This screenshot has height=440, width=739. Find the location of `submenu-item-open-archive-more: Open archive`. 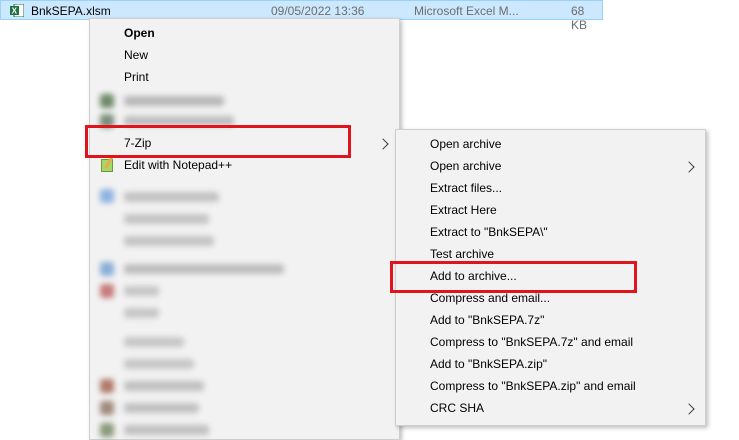

submenu-item-open-archive-more: Open archive is located at coordinates (550, 167).